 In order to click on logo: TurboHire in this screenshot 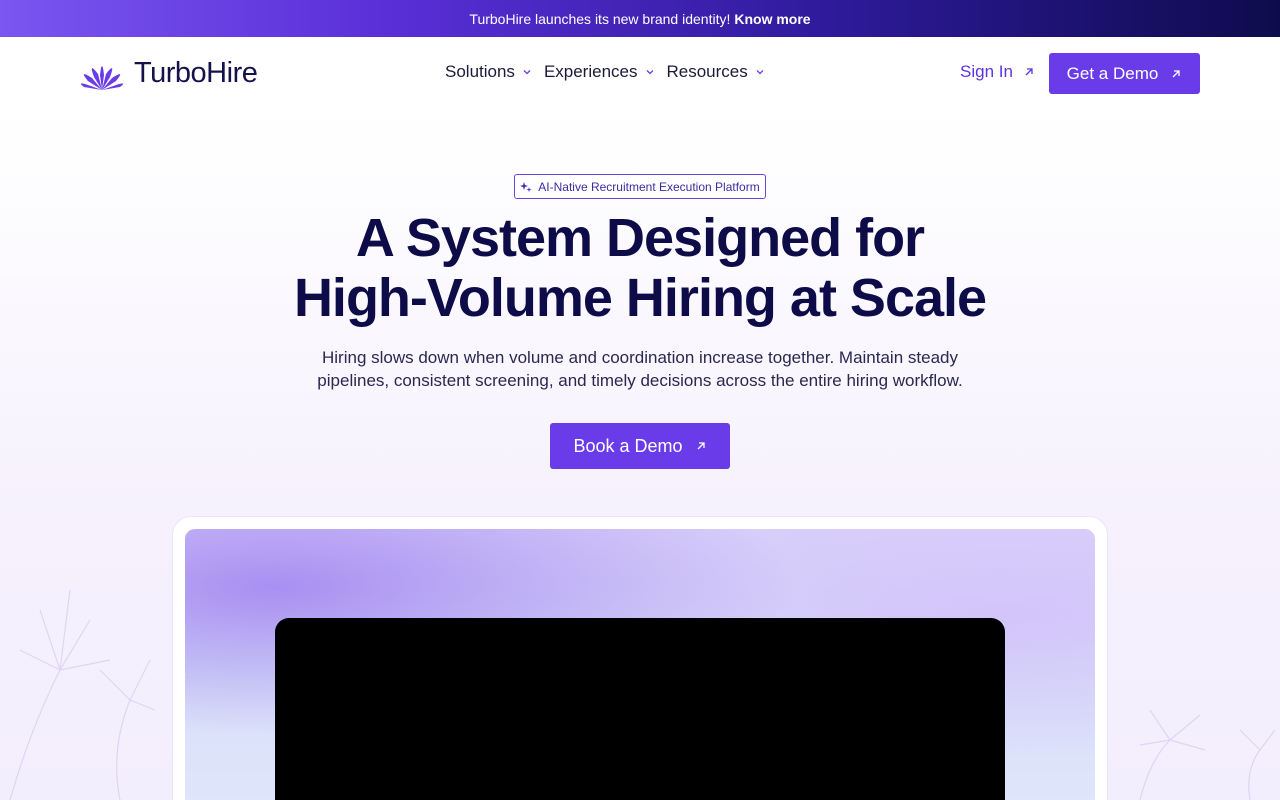, I will do `click(169, 73)`.